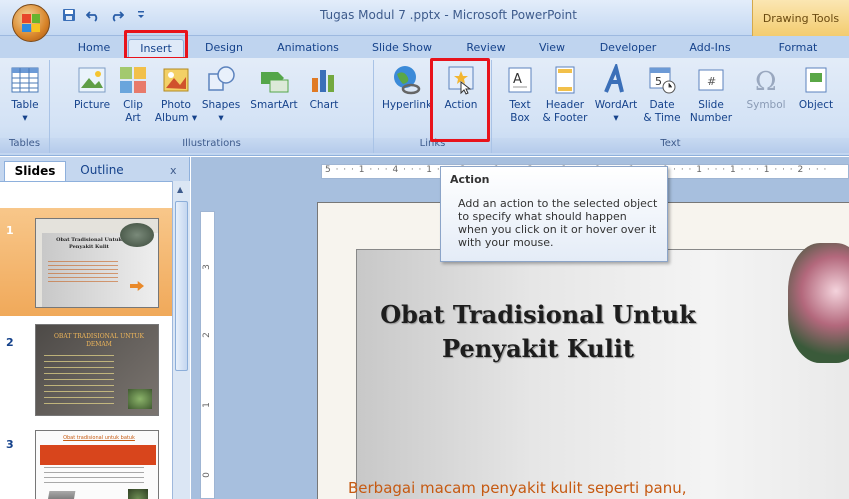 Image resolution: width=849 pixels, height=499 pixels. I want to click on svg-text: 5, so click(658, 81).